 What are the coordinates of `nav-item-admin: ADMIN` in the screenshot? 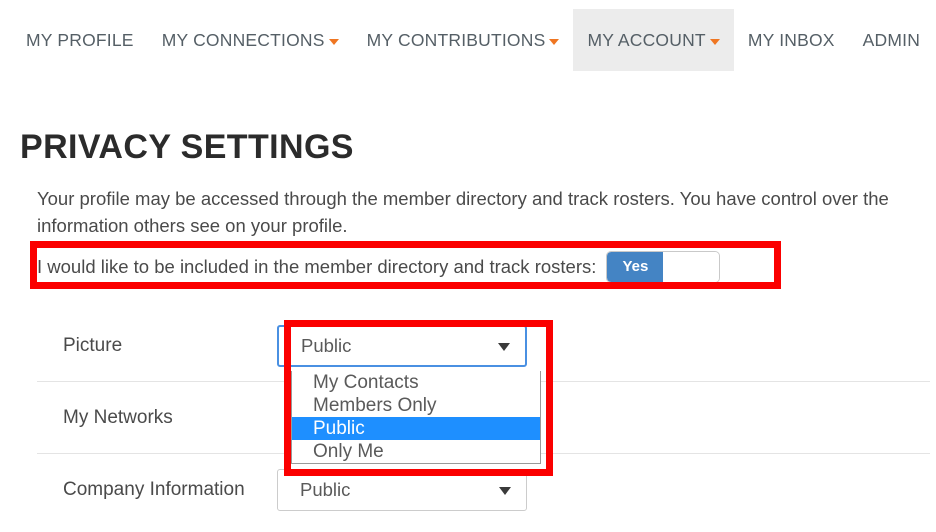 It's located at (891, 40).